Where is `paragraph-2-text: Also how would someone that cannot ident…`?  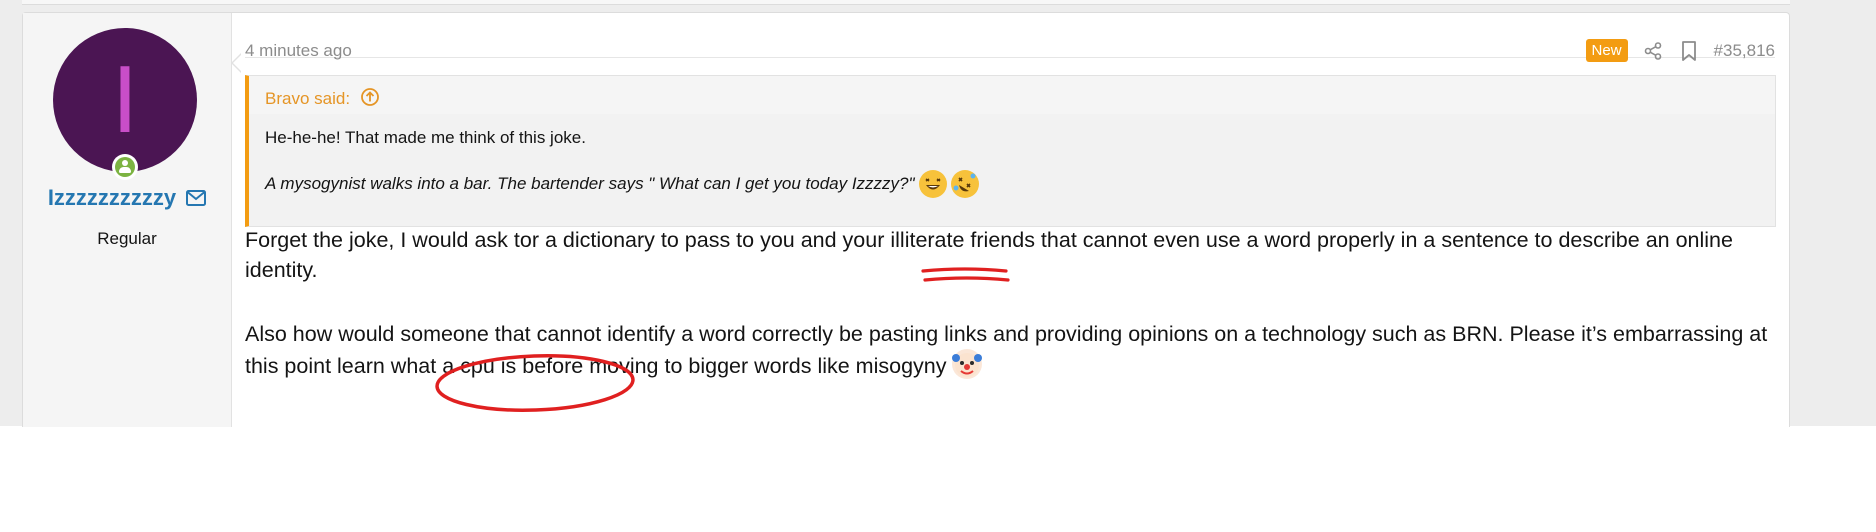
paragraph-2-text: Also how would someone that cannot ident… is located at coordinates (1006, 350).